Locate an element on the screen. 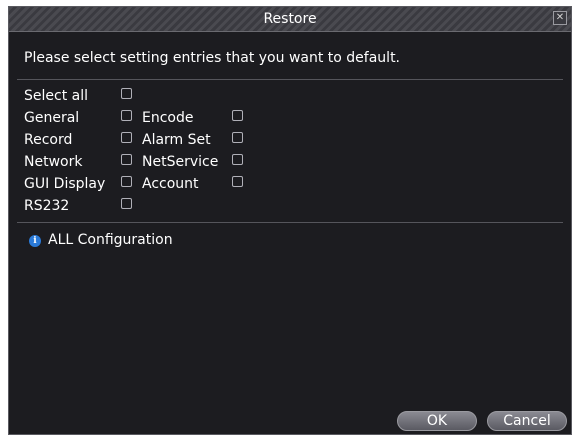  rs232-label: RS232 is located at coordinates (47, 206).